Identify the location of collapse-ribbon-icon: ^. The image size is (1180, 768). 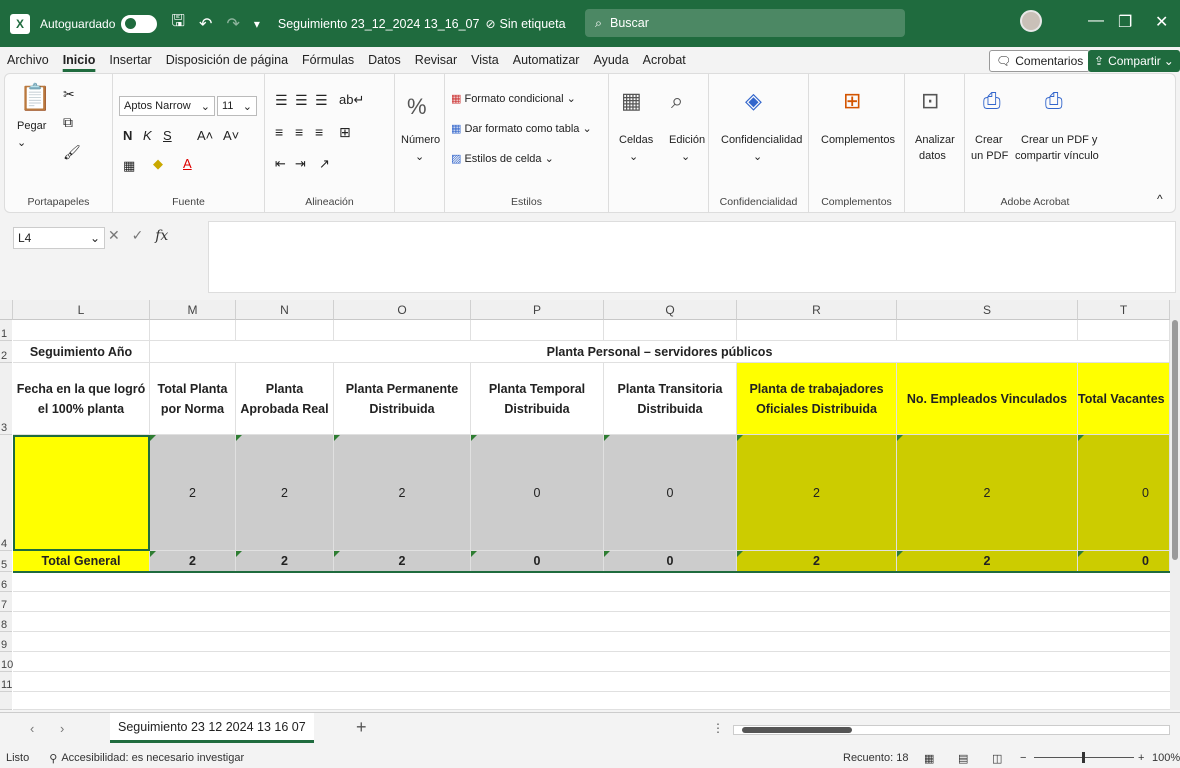
(1160, 199).